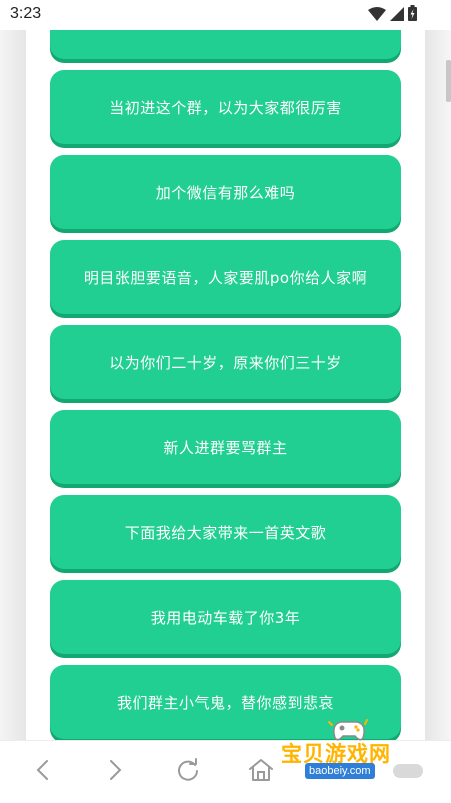  Describe the element at coordinates (340, 771) in the screenshot. I see `watermark-url: baobeiy.com` at that location.